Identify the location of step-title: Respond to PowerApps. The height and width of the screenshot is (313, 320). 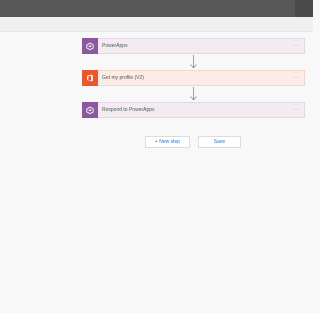
(128, 110).